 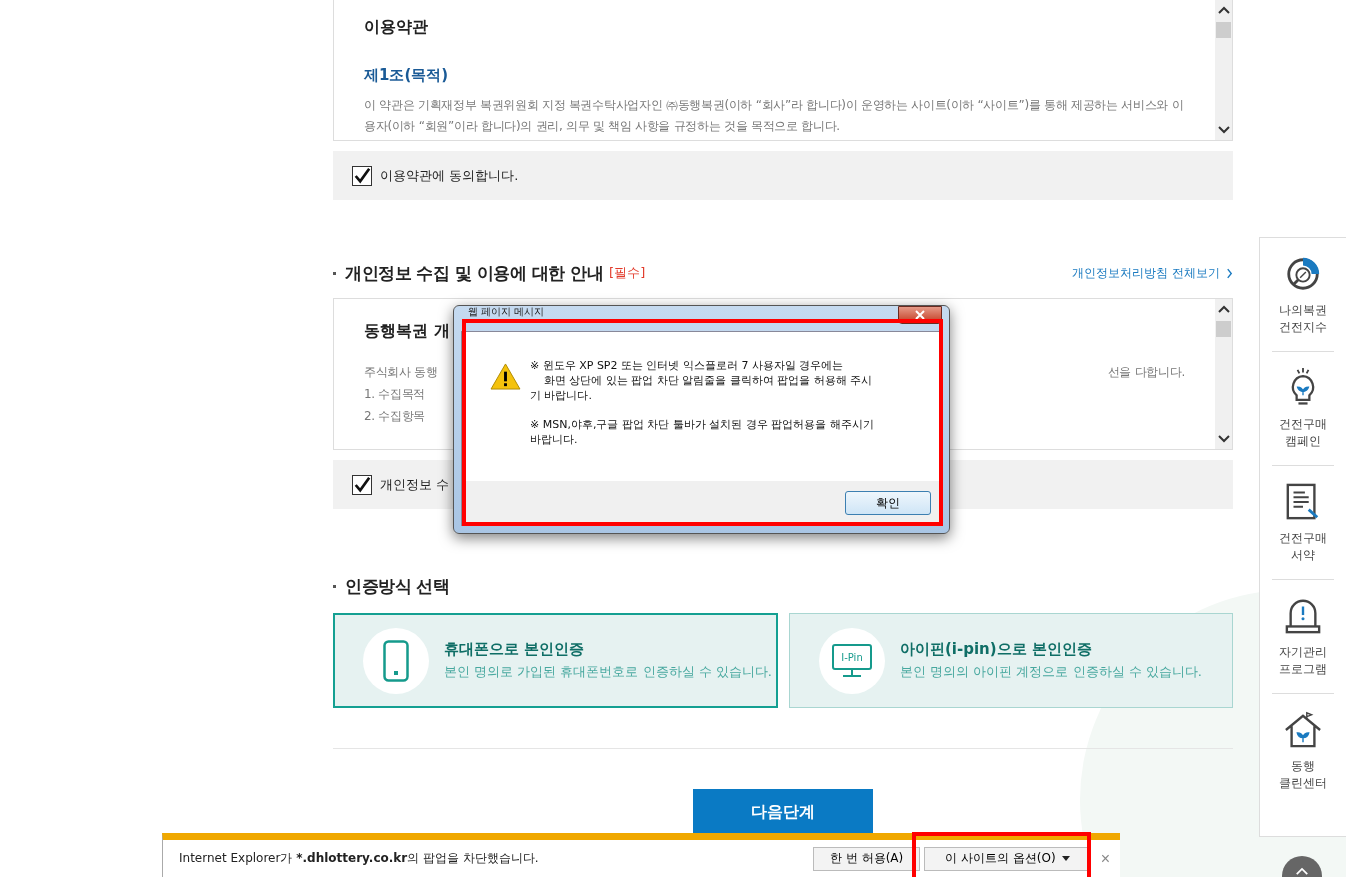 I want to click on quick-menu-item: 건전구매 서약, so click(x=1303, y=523).